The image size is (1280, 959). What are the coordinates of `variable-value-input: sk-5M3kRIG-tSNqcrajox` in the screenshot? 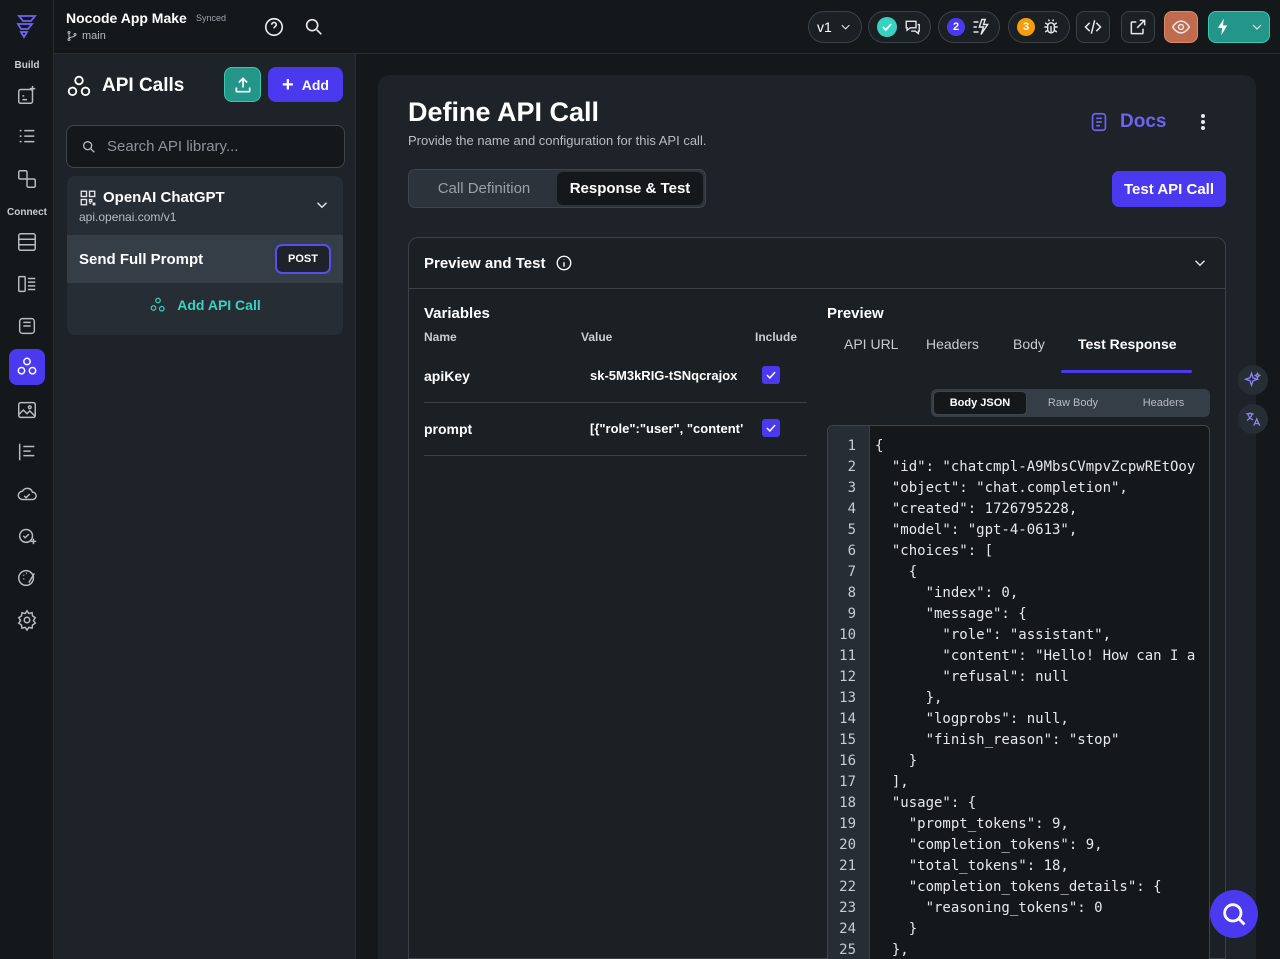 It's located at (666, 375).